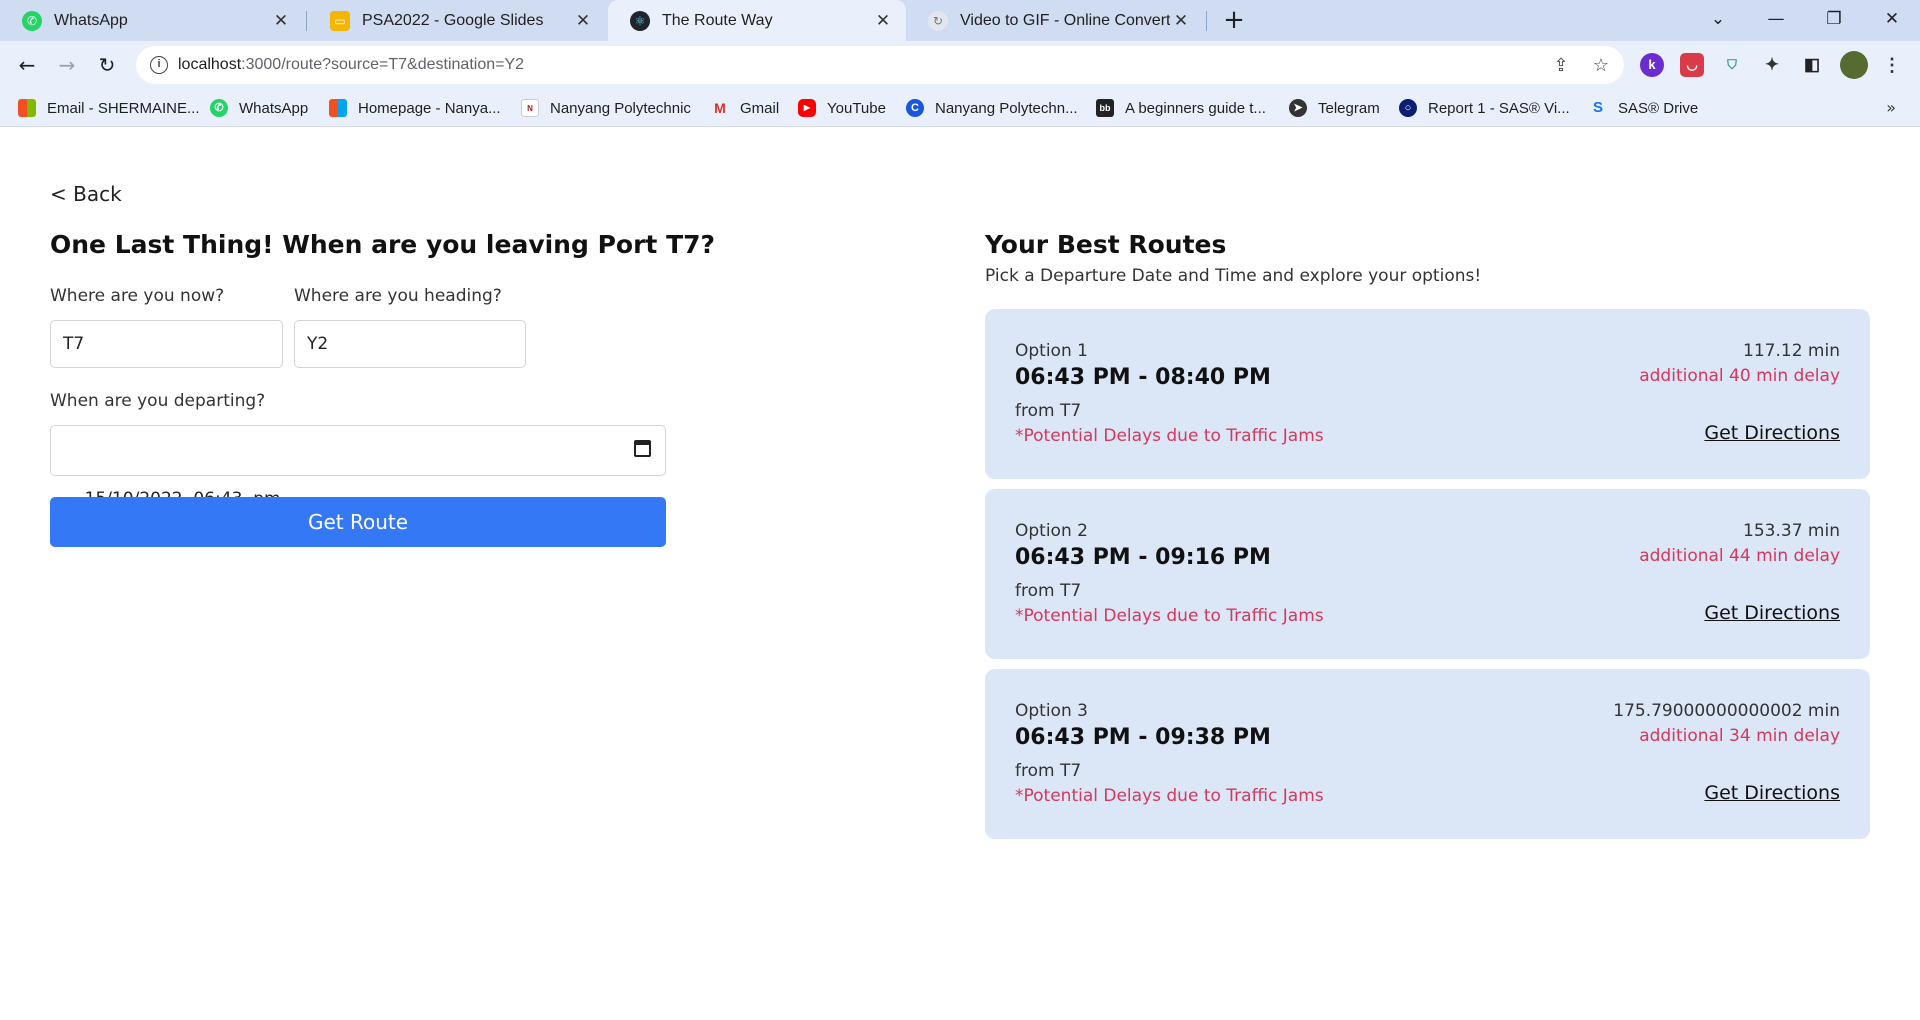  Describe the element at coordinates (1739, 736) in the screenshot. I see `option-delay: additional 34 min delay` at that location.